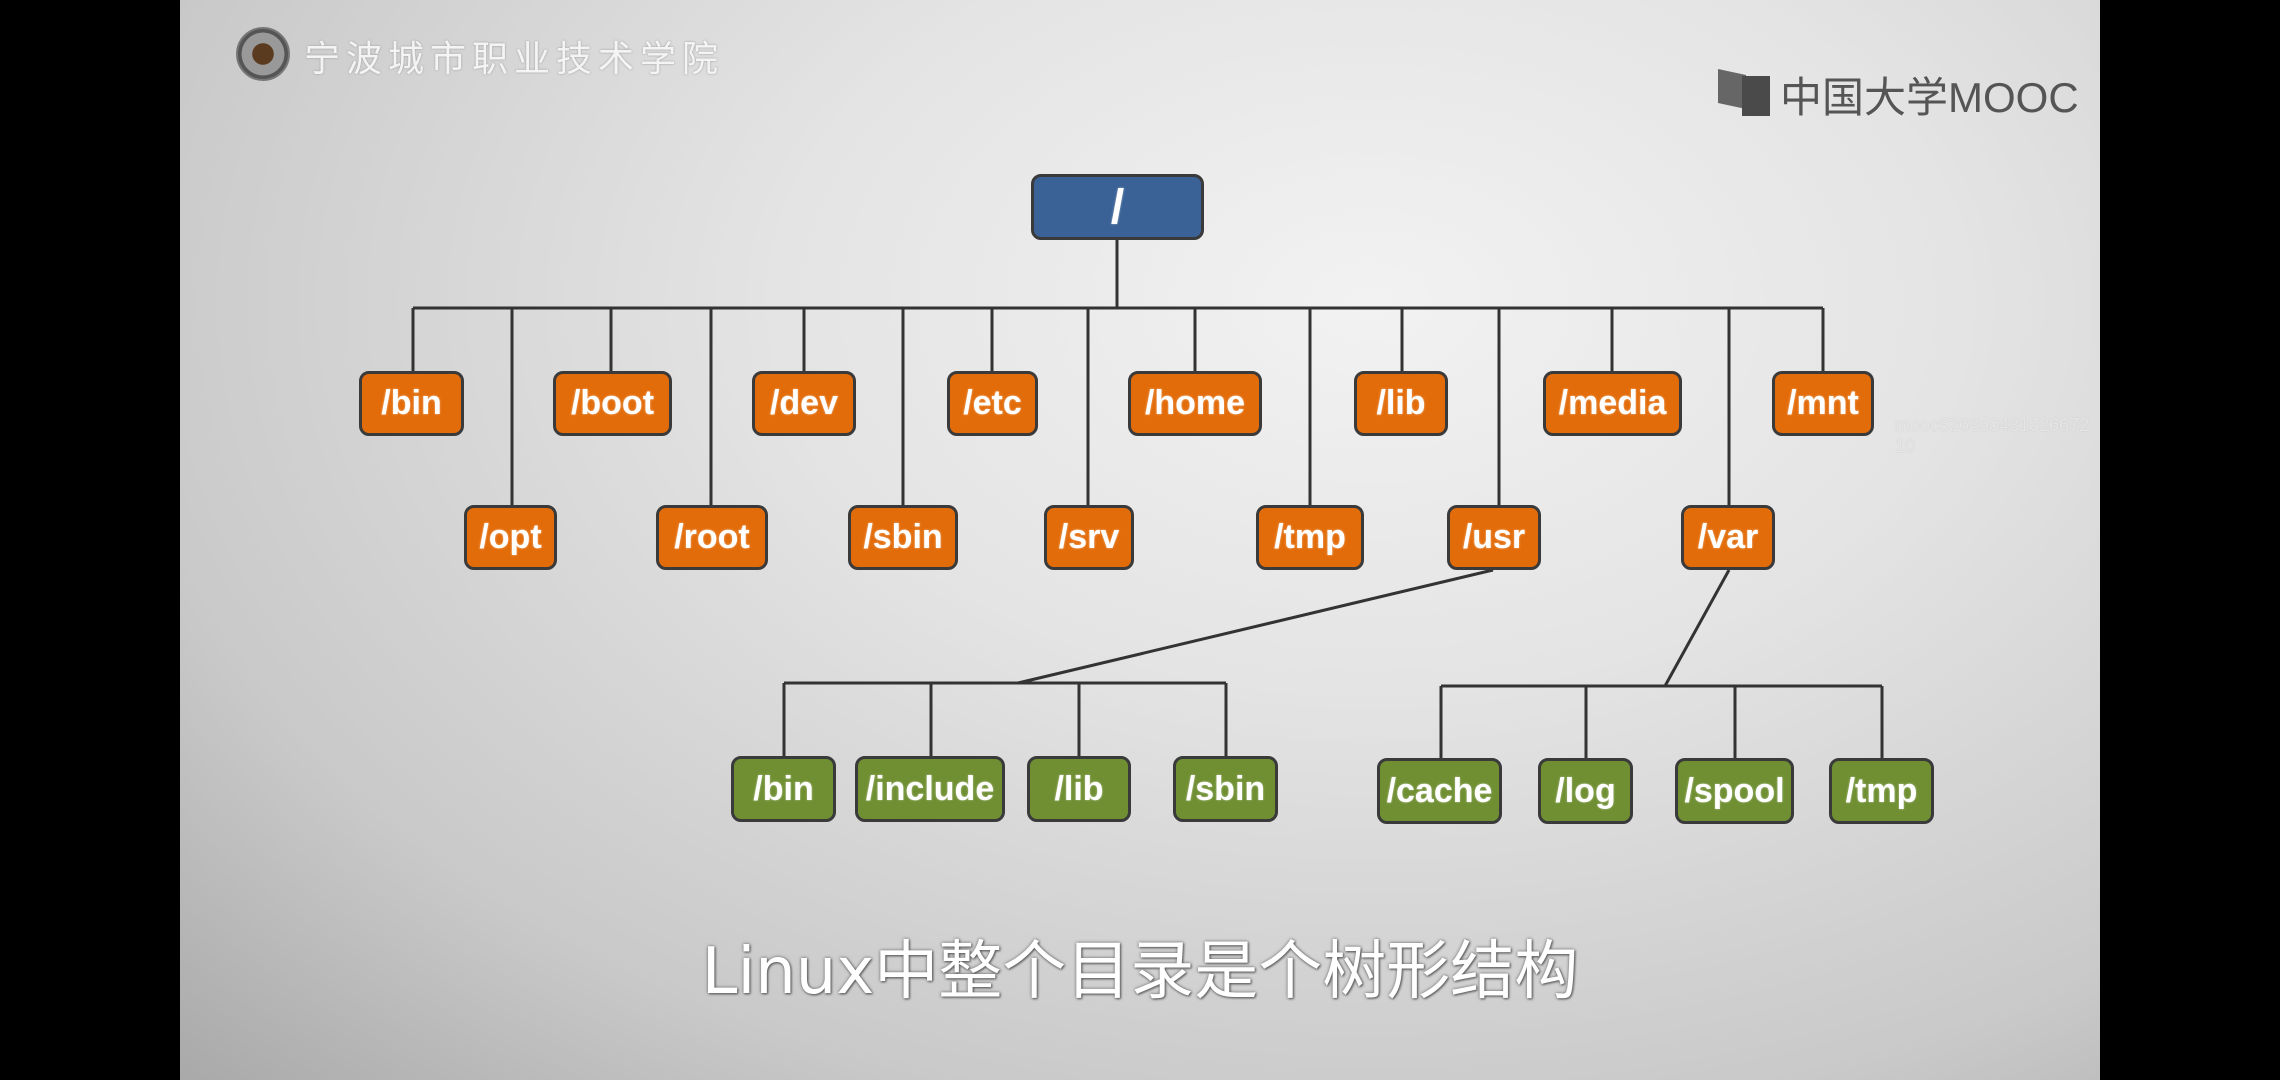 This screenshot has height=1080, width=2280. What do you see at coordinates (1728, 537) in the screenshot?
I see `dir-node-var: /var` at bounding box center [1728, 537].